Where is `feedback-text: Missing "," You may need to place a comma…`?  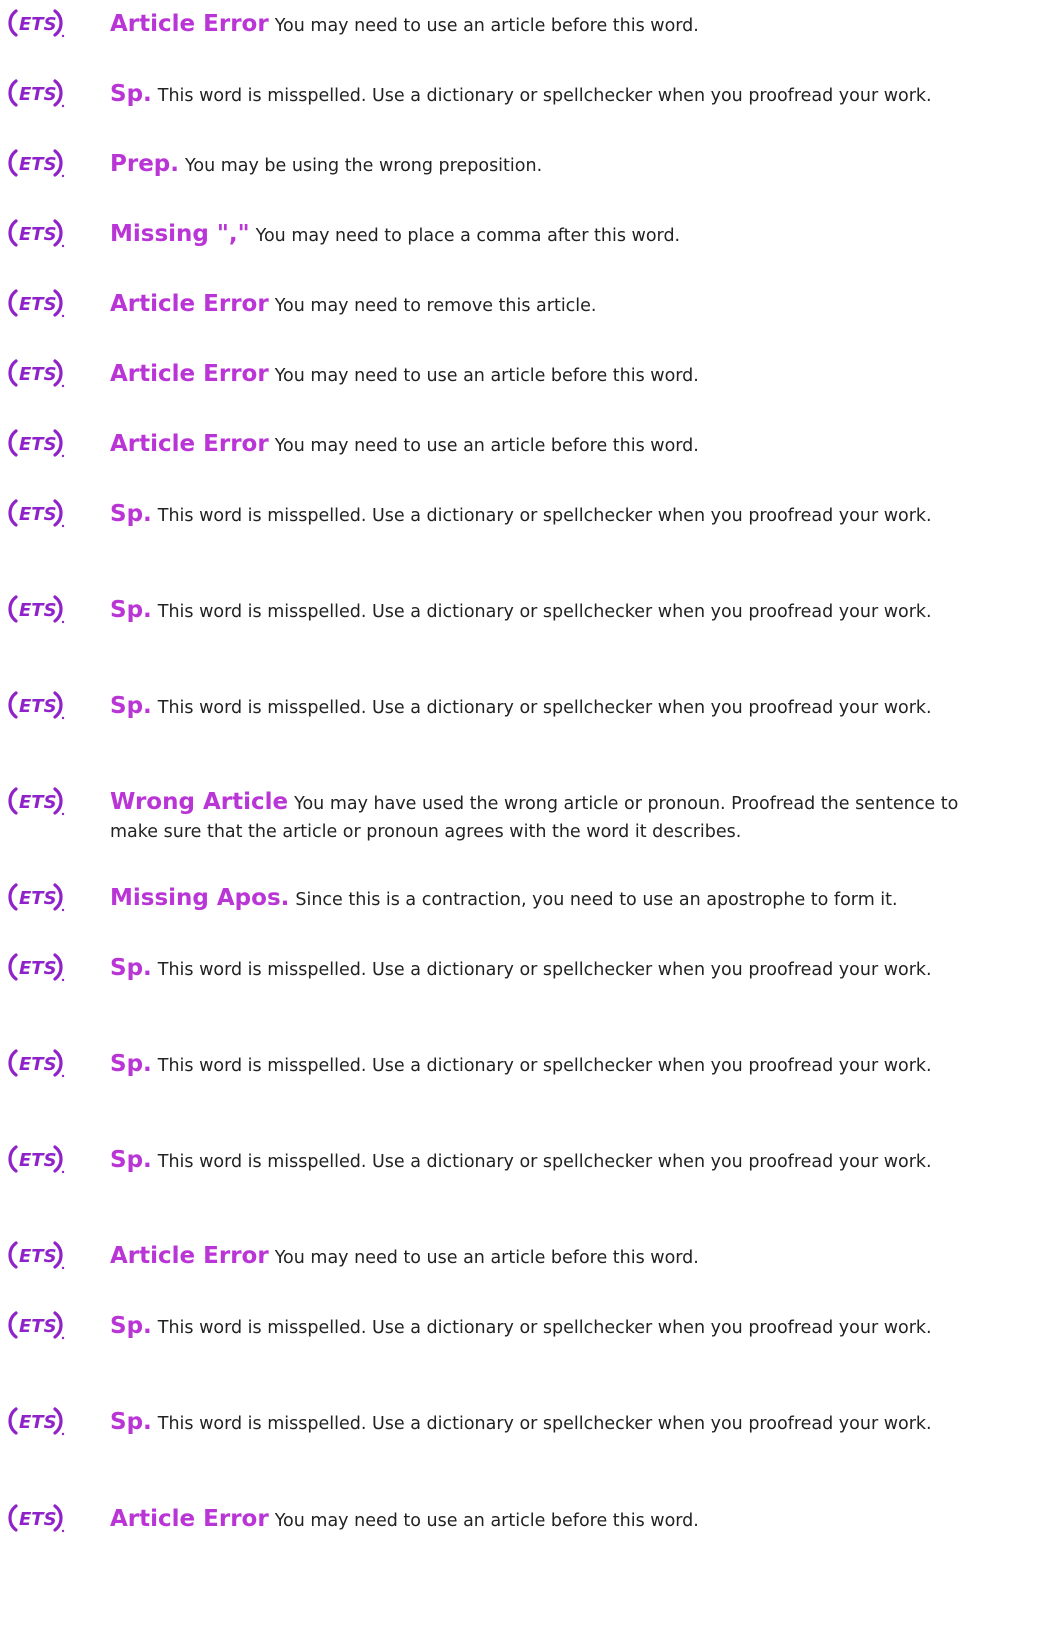 feedback-text: Missing "," You may need to place a comma… is located at coordinates (550, 235).